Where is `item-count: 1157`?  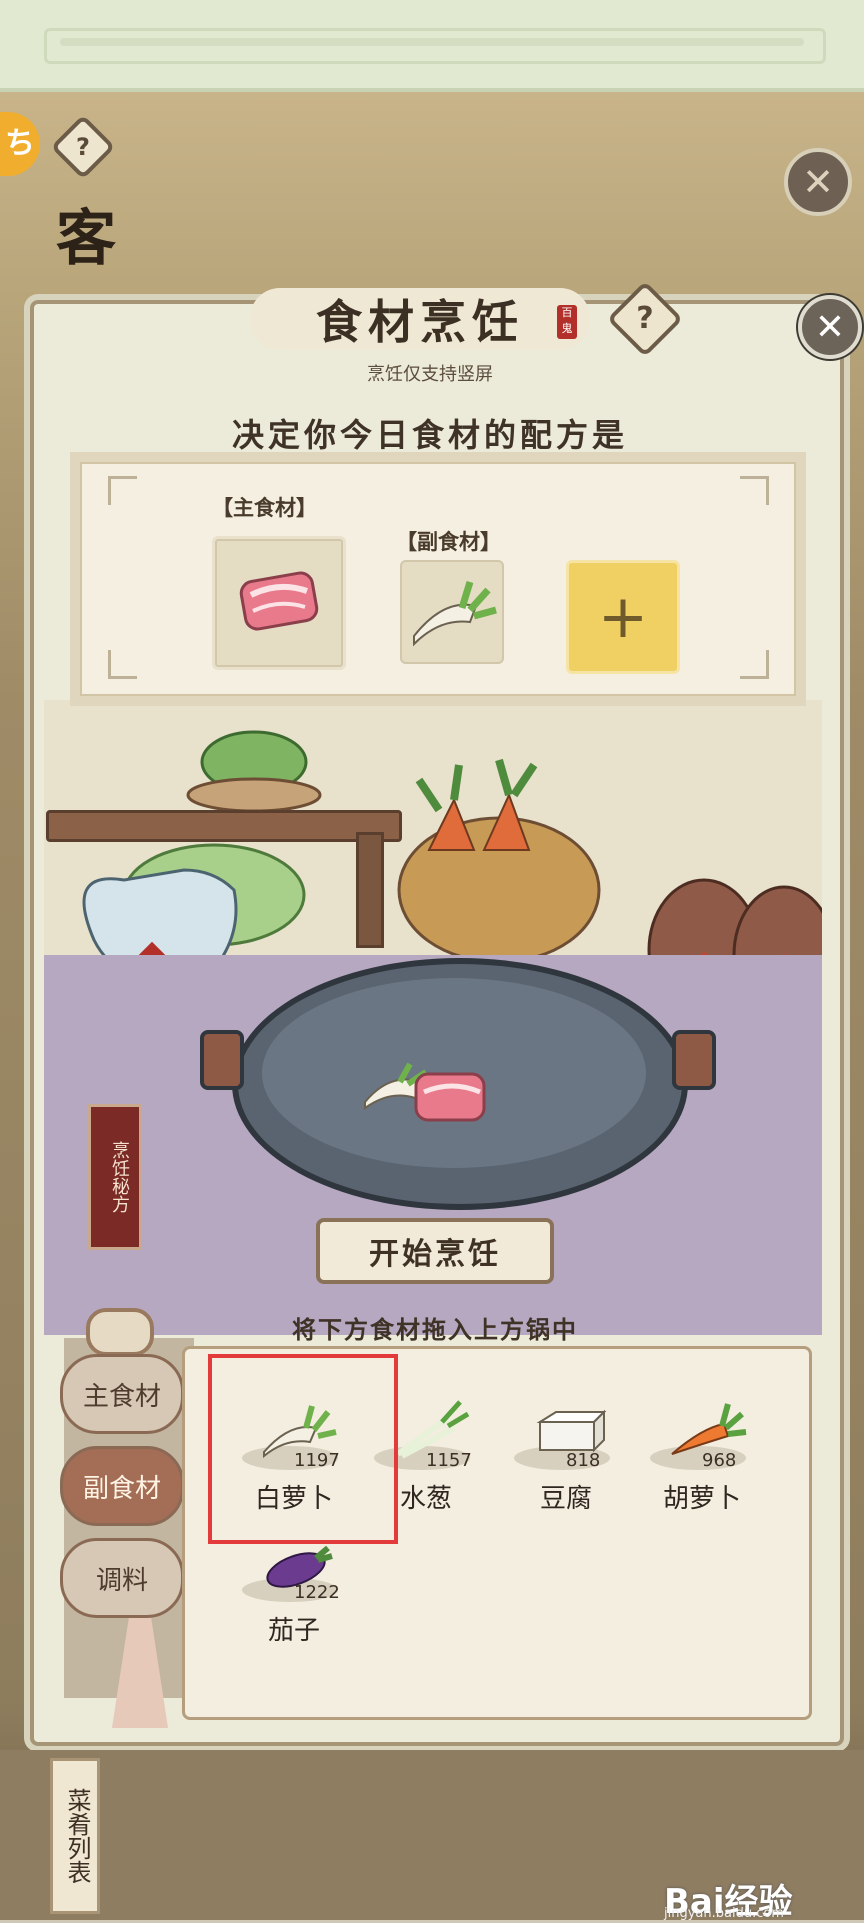
item-count: 1157 is located at coordinates (449, 1460).